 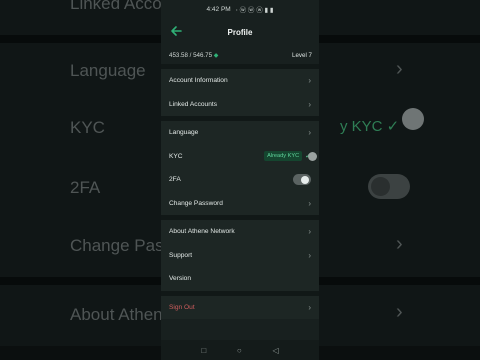 I want to click on bg-2fa: 2FA, so click(x=85, y=187).